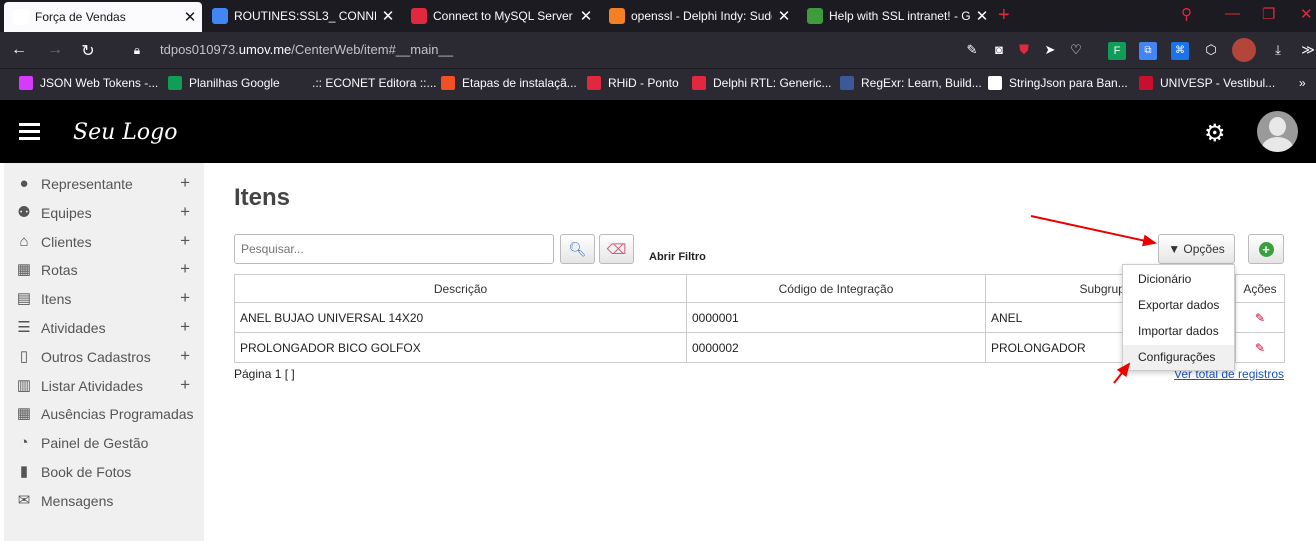 Image resolution: width=1316 pixels, height=541 pixels. I want to click on sidebar-item-outros-cadastros: ▯ Outros Cadastros +, so click(104, 357).